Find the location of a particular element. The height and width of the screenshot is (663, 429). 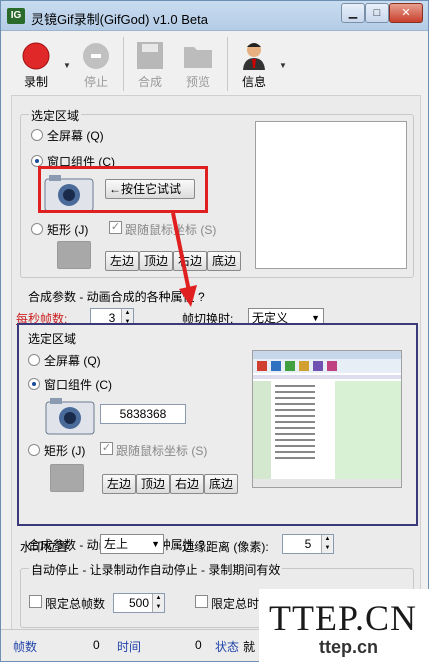

time-status-value: 0 is located at coordinates (198, 645).